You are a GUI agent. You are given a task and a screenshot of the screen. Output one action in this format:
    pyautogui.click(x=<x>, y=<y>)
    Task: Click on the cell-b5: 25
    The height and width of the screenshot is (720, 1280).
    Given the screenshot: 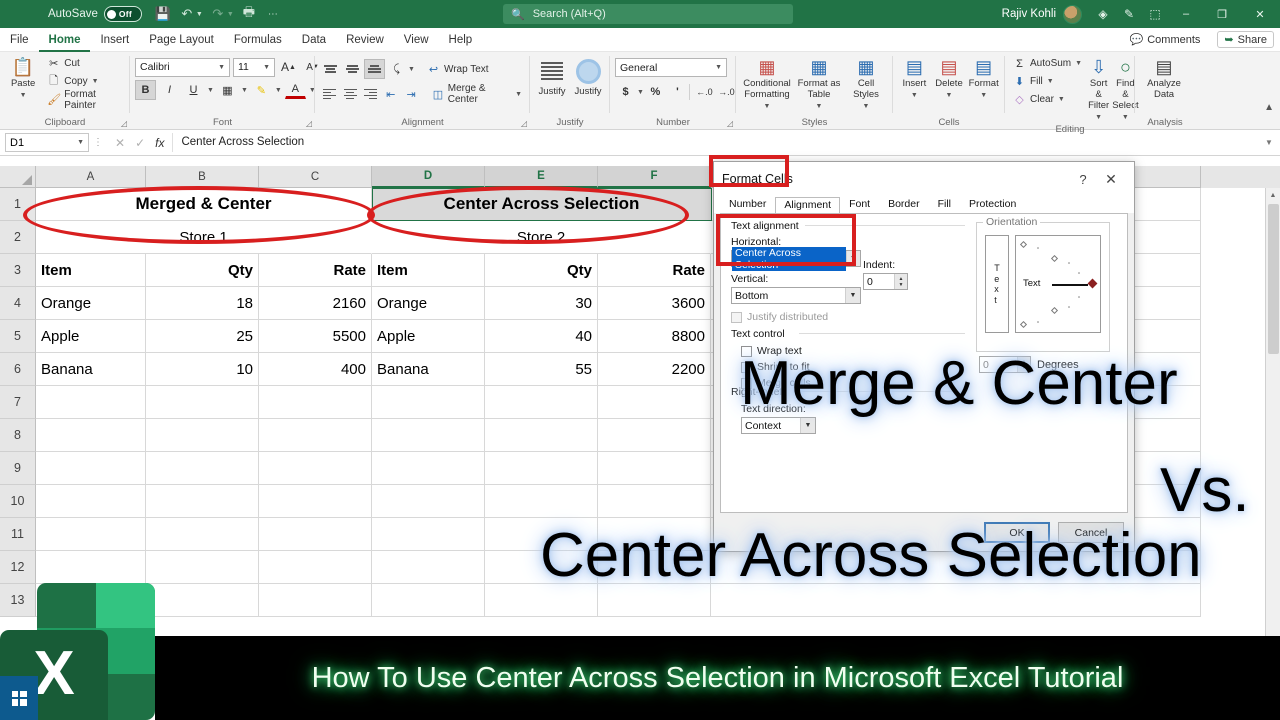 What is the action you would take?
    pyautogui.click(x=202, y=336)
    